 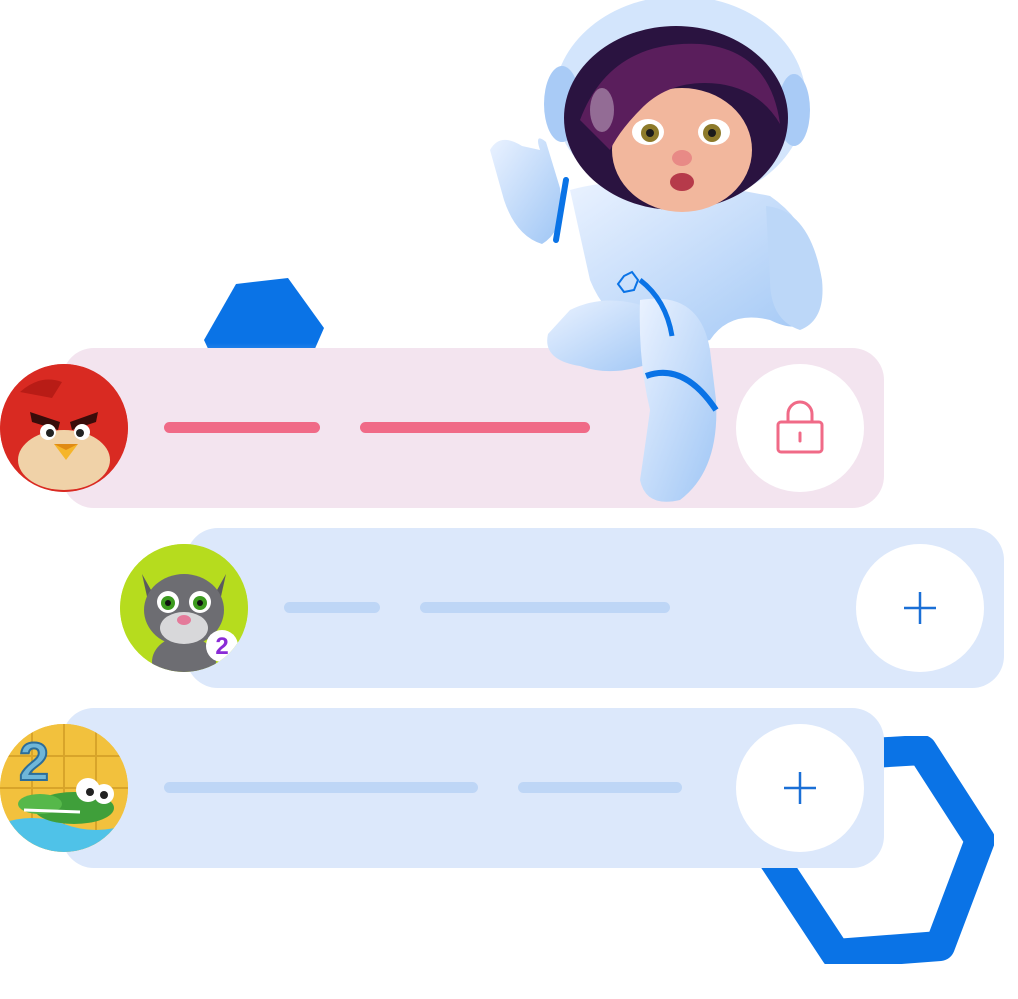 I want to click on angry-birds-avatar, so click(x=64, y=428).